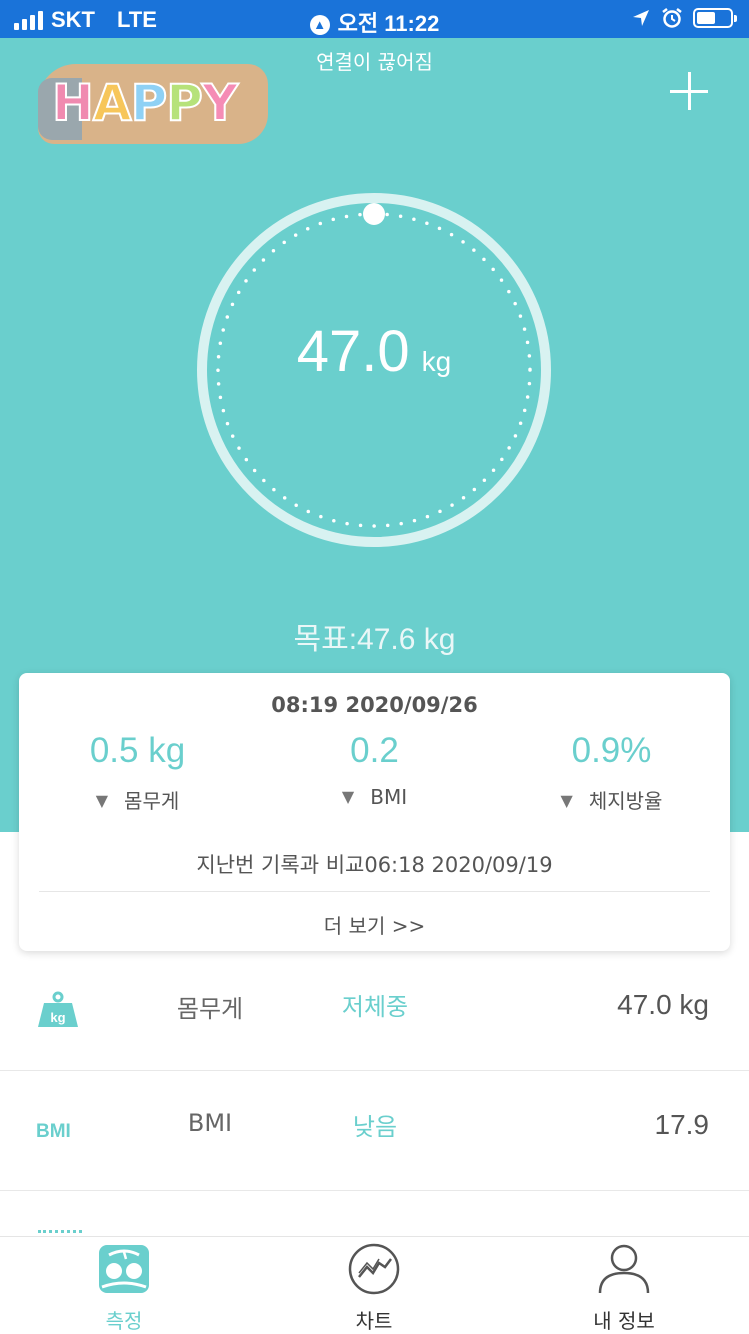 This screenshot has height=1334, width=749. What do you see at coordinates (374, 639) in the screenshot?
I see `goal-text: 목표:47.6 kg` at bounding box center [374, 639].